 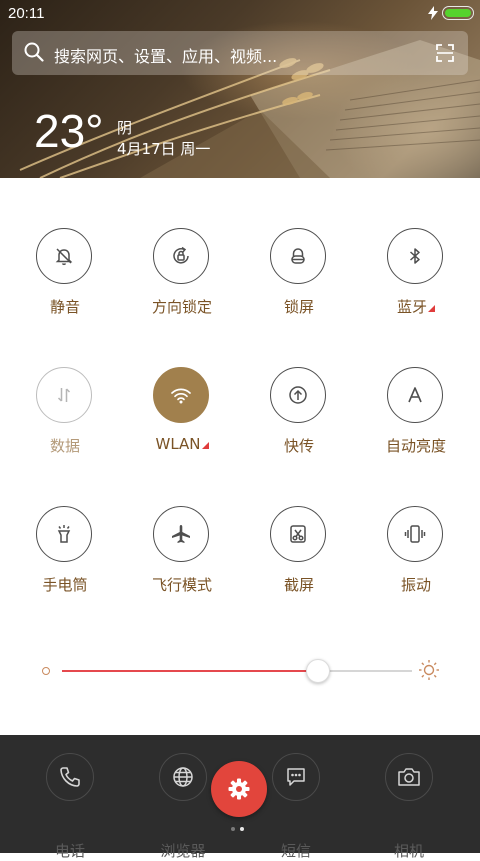 I want to click on toggle-auto-brightness-button, so click(x=415, y=395).